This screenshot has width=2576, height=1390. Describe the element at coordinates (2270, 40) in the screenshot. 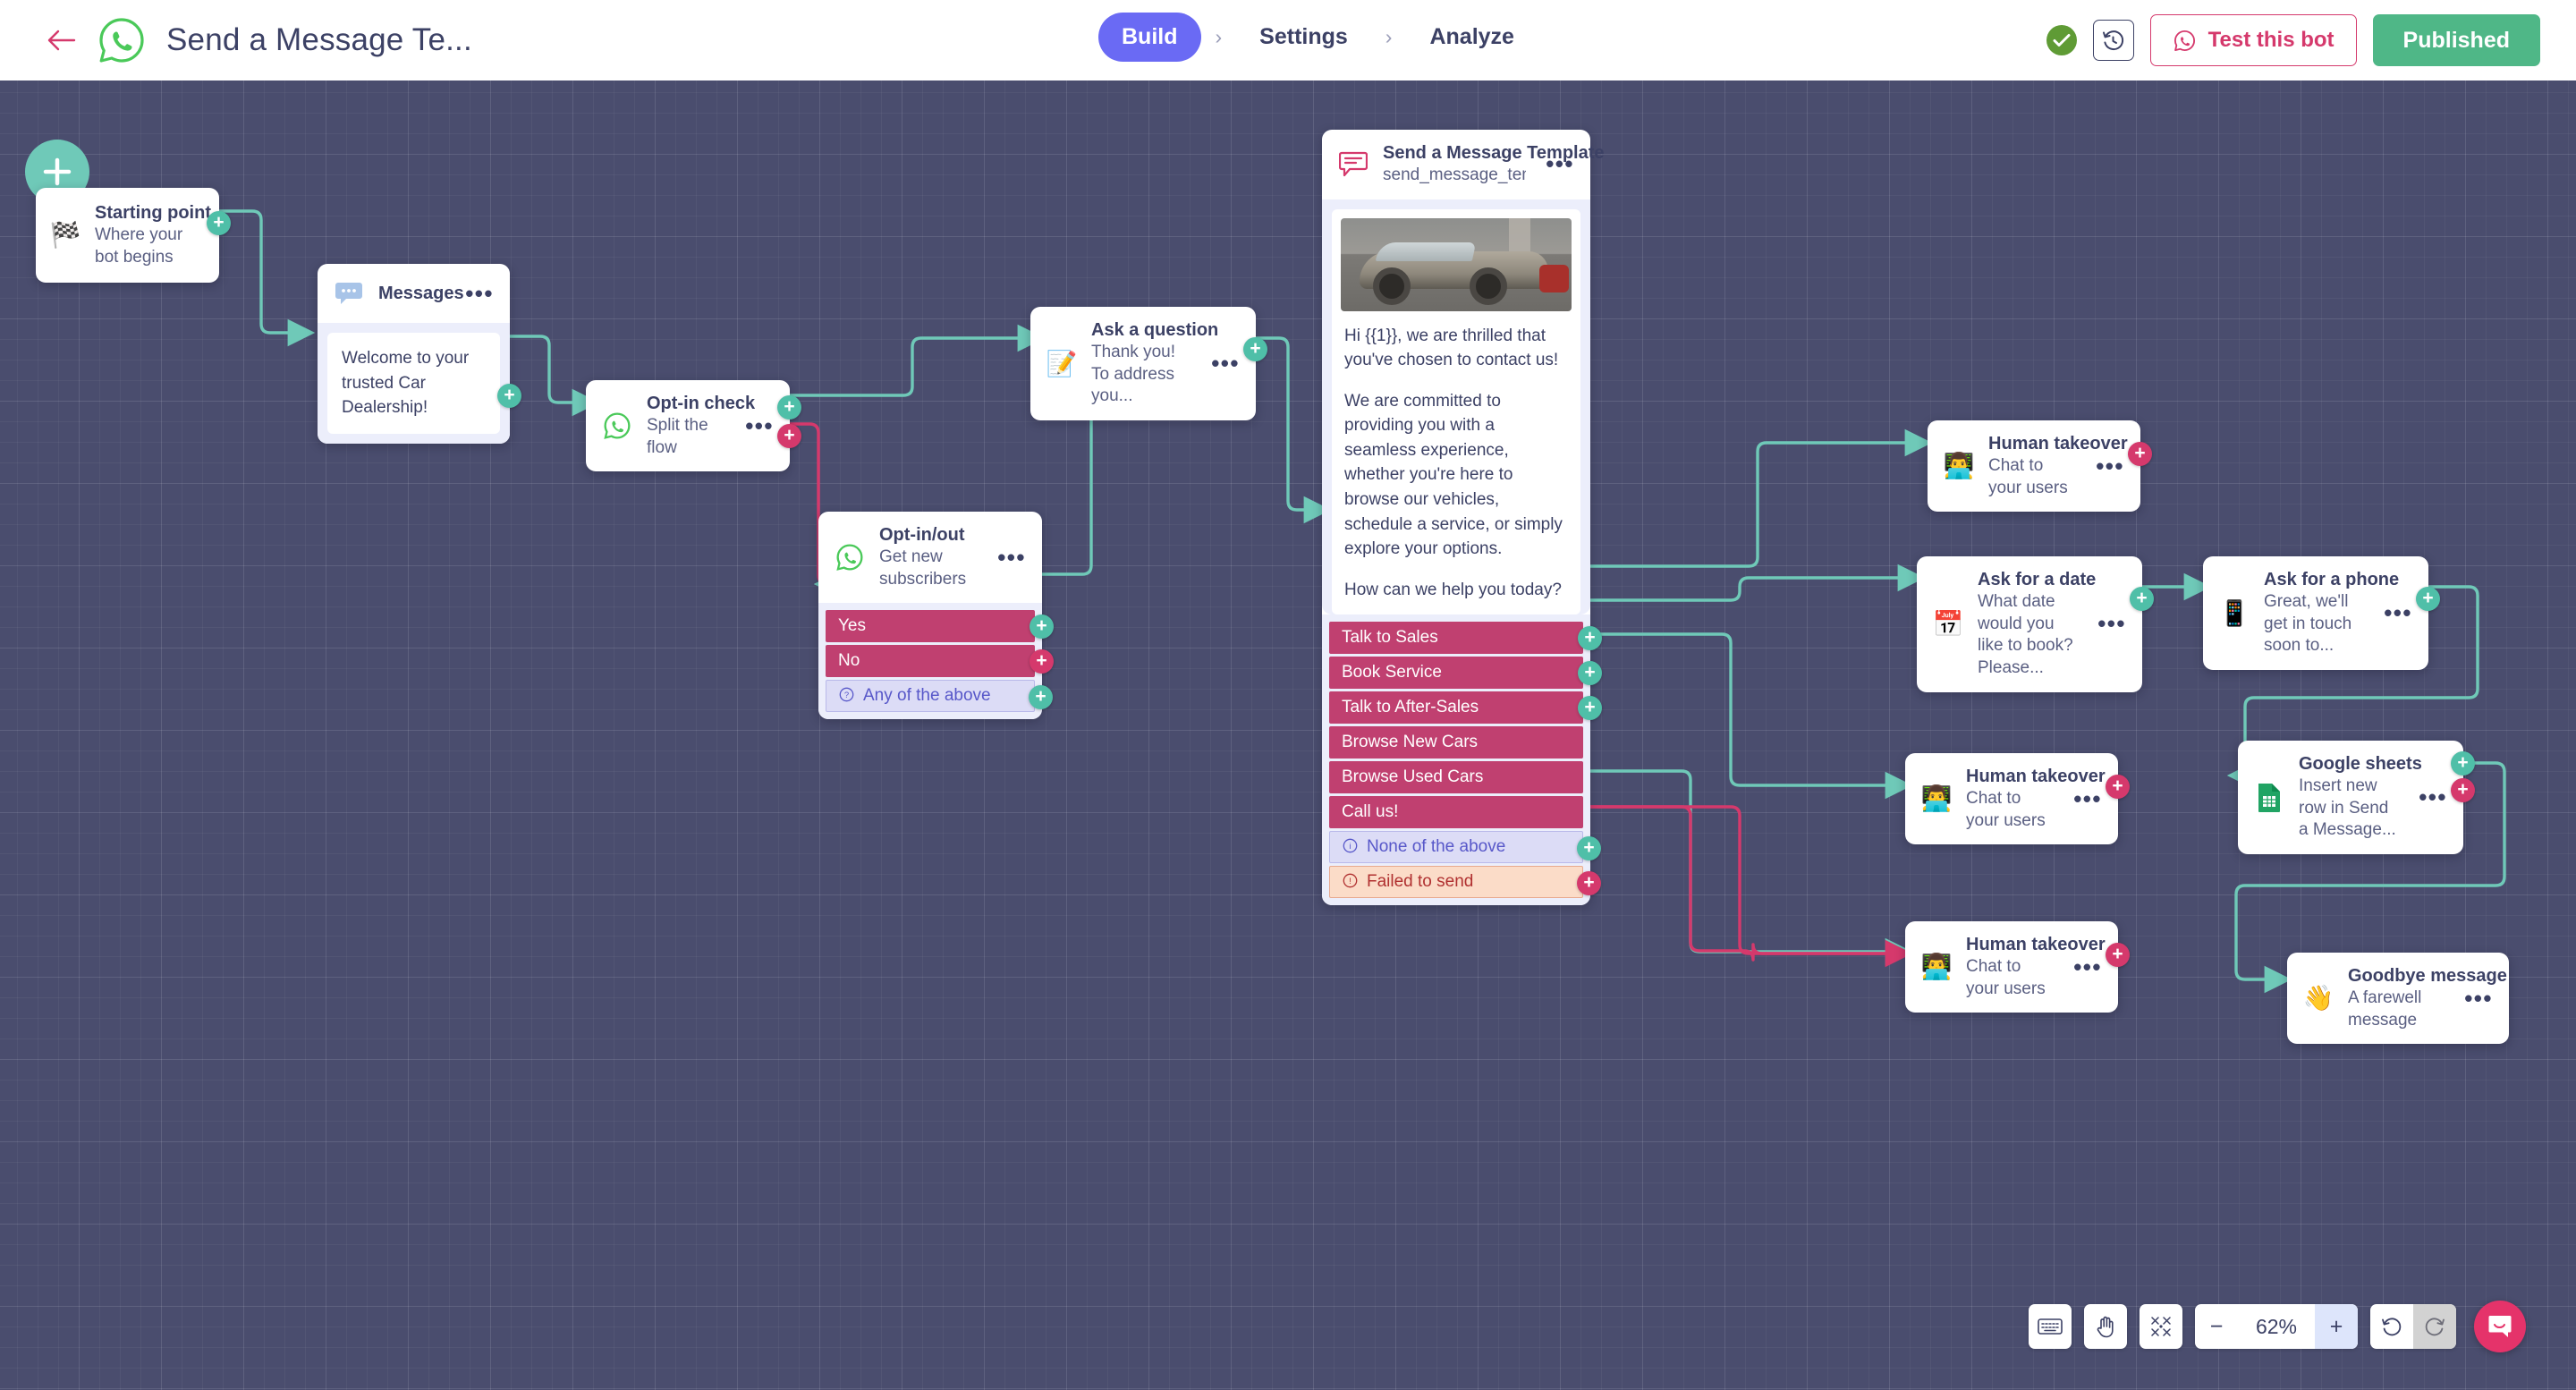

I see `test-bot-label: Test this bot` at that location.